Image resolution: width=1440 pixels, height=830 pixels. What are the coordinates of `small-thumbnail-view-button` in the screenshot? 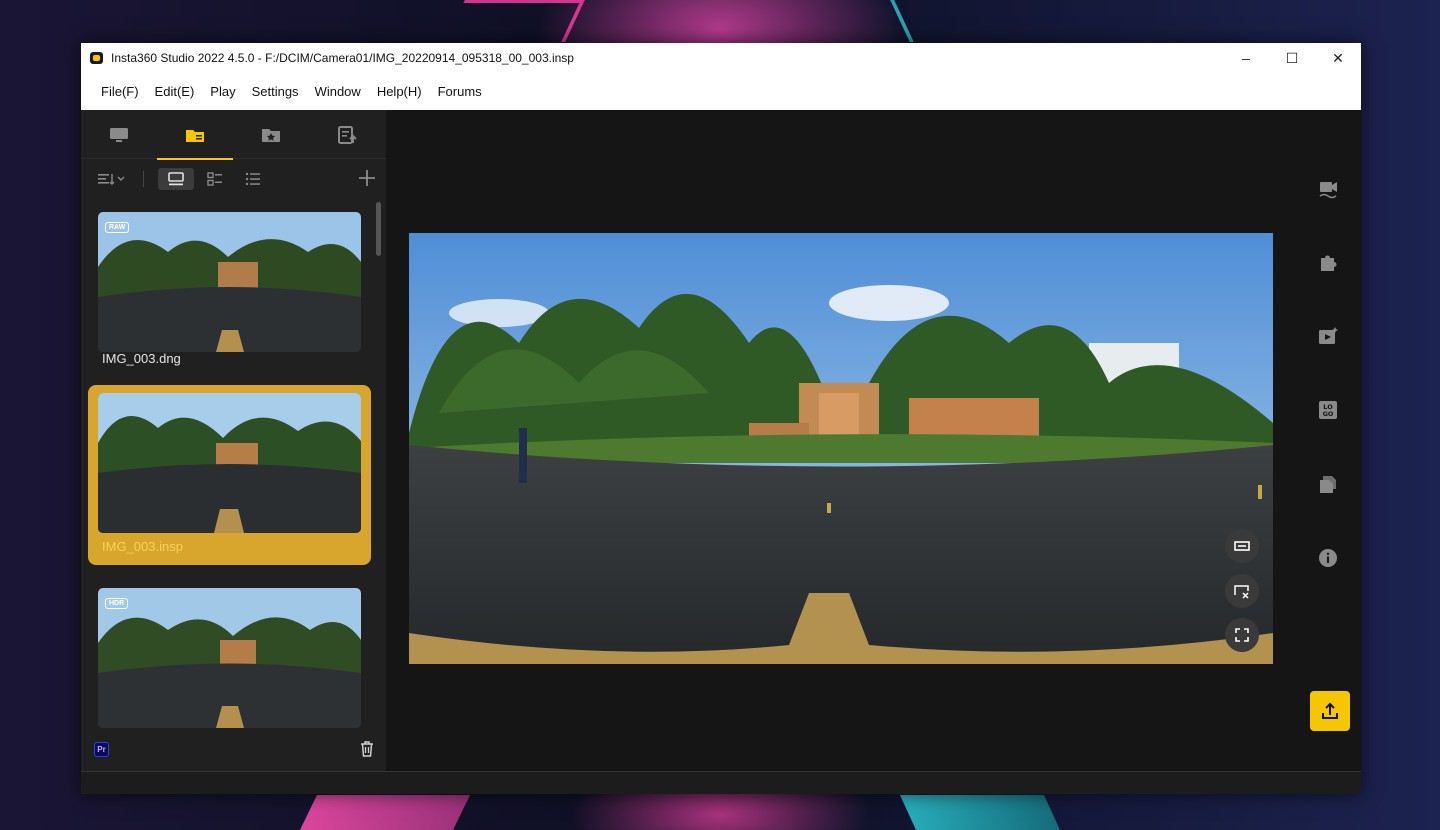 It's located at (215, 179).